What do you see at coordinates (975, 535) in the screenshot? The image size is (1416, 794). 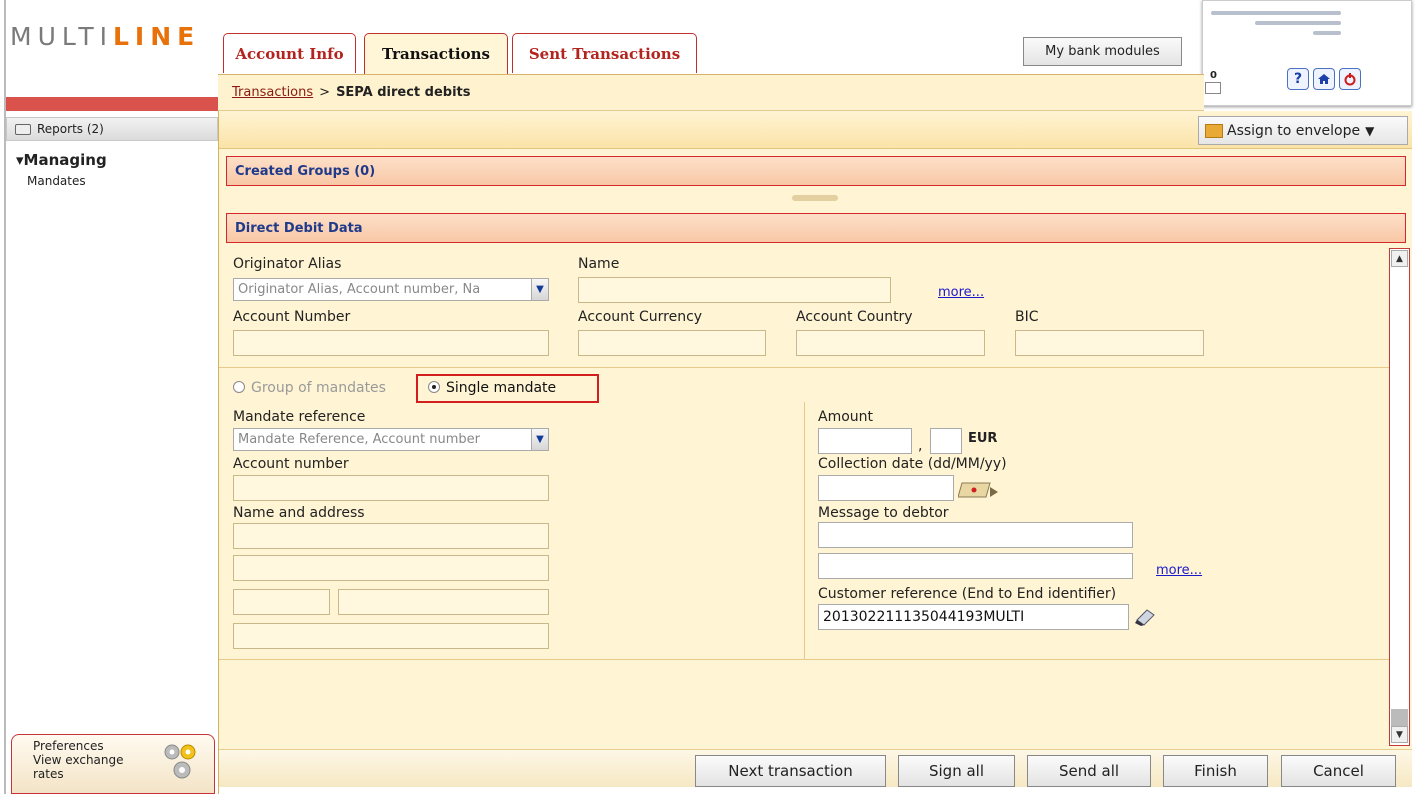 I see `message-line-1-field` at bounding box center [975, 535].